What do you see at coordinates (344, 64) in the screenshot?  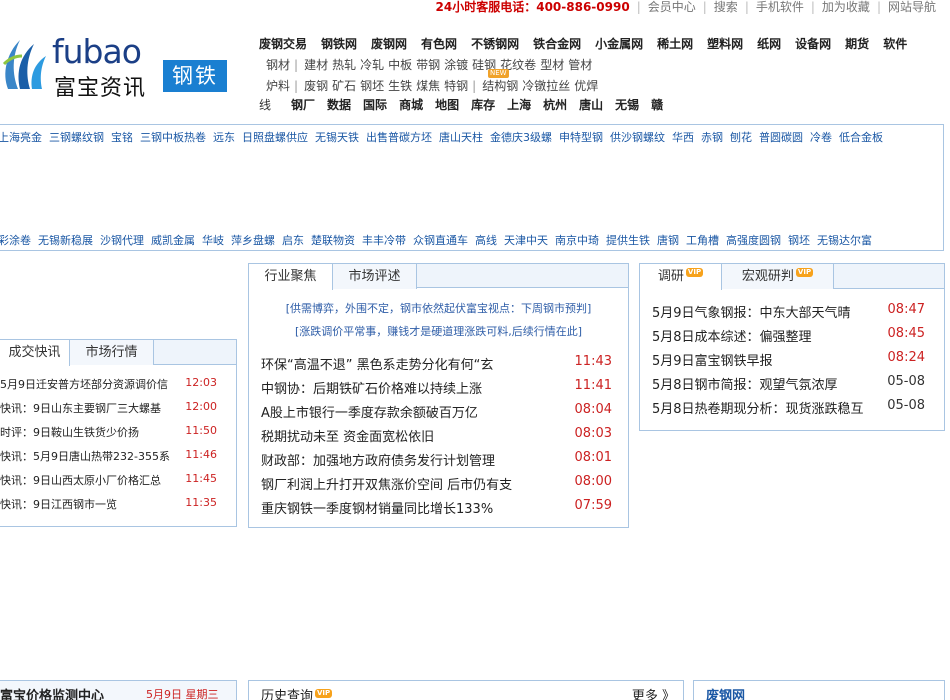 I see `nav-sub-item: 热轧` at bounding box center [344, 64].